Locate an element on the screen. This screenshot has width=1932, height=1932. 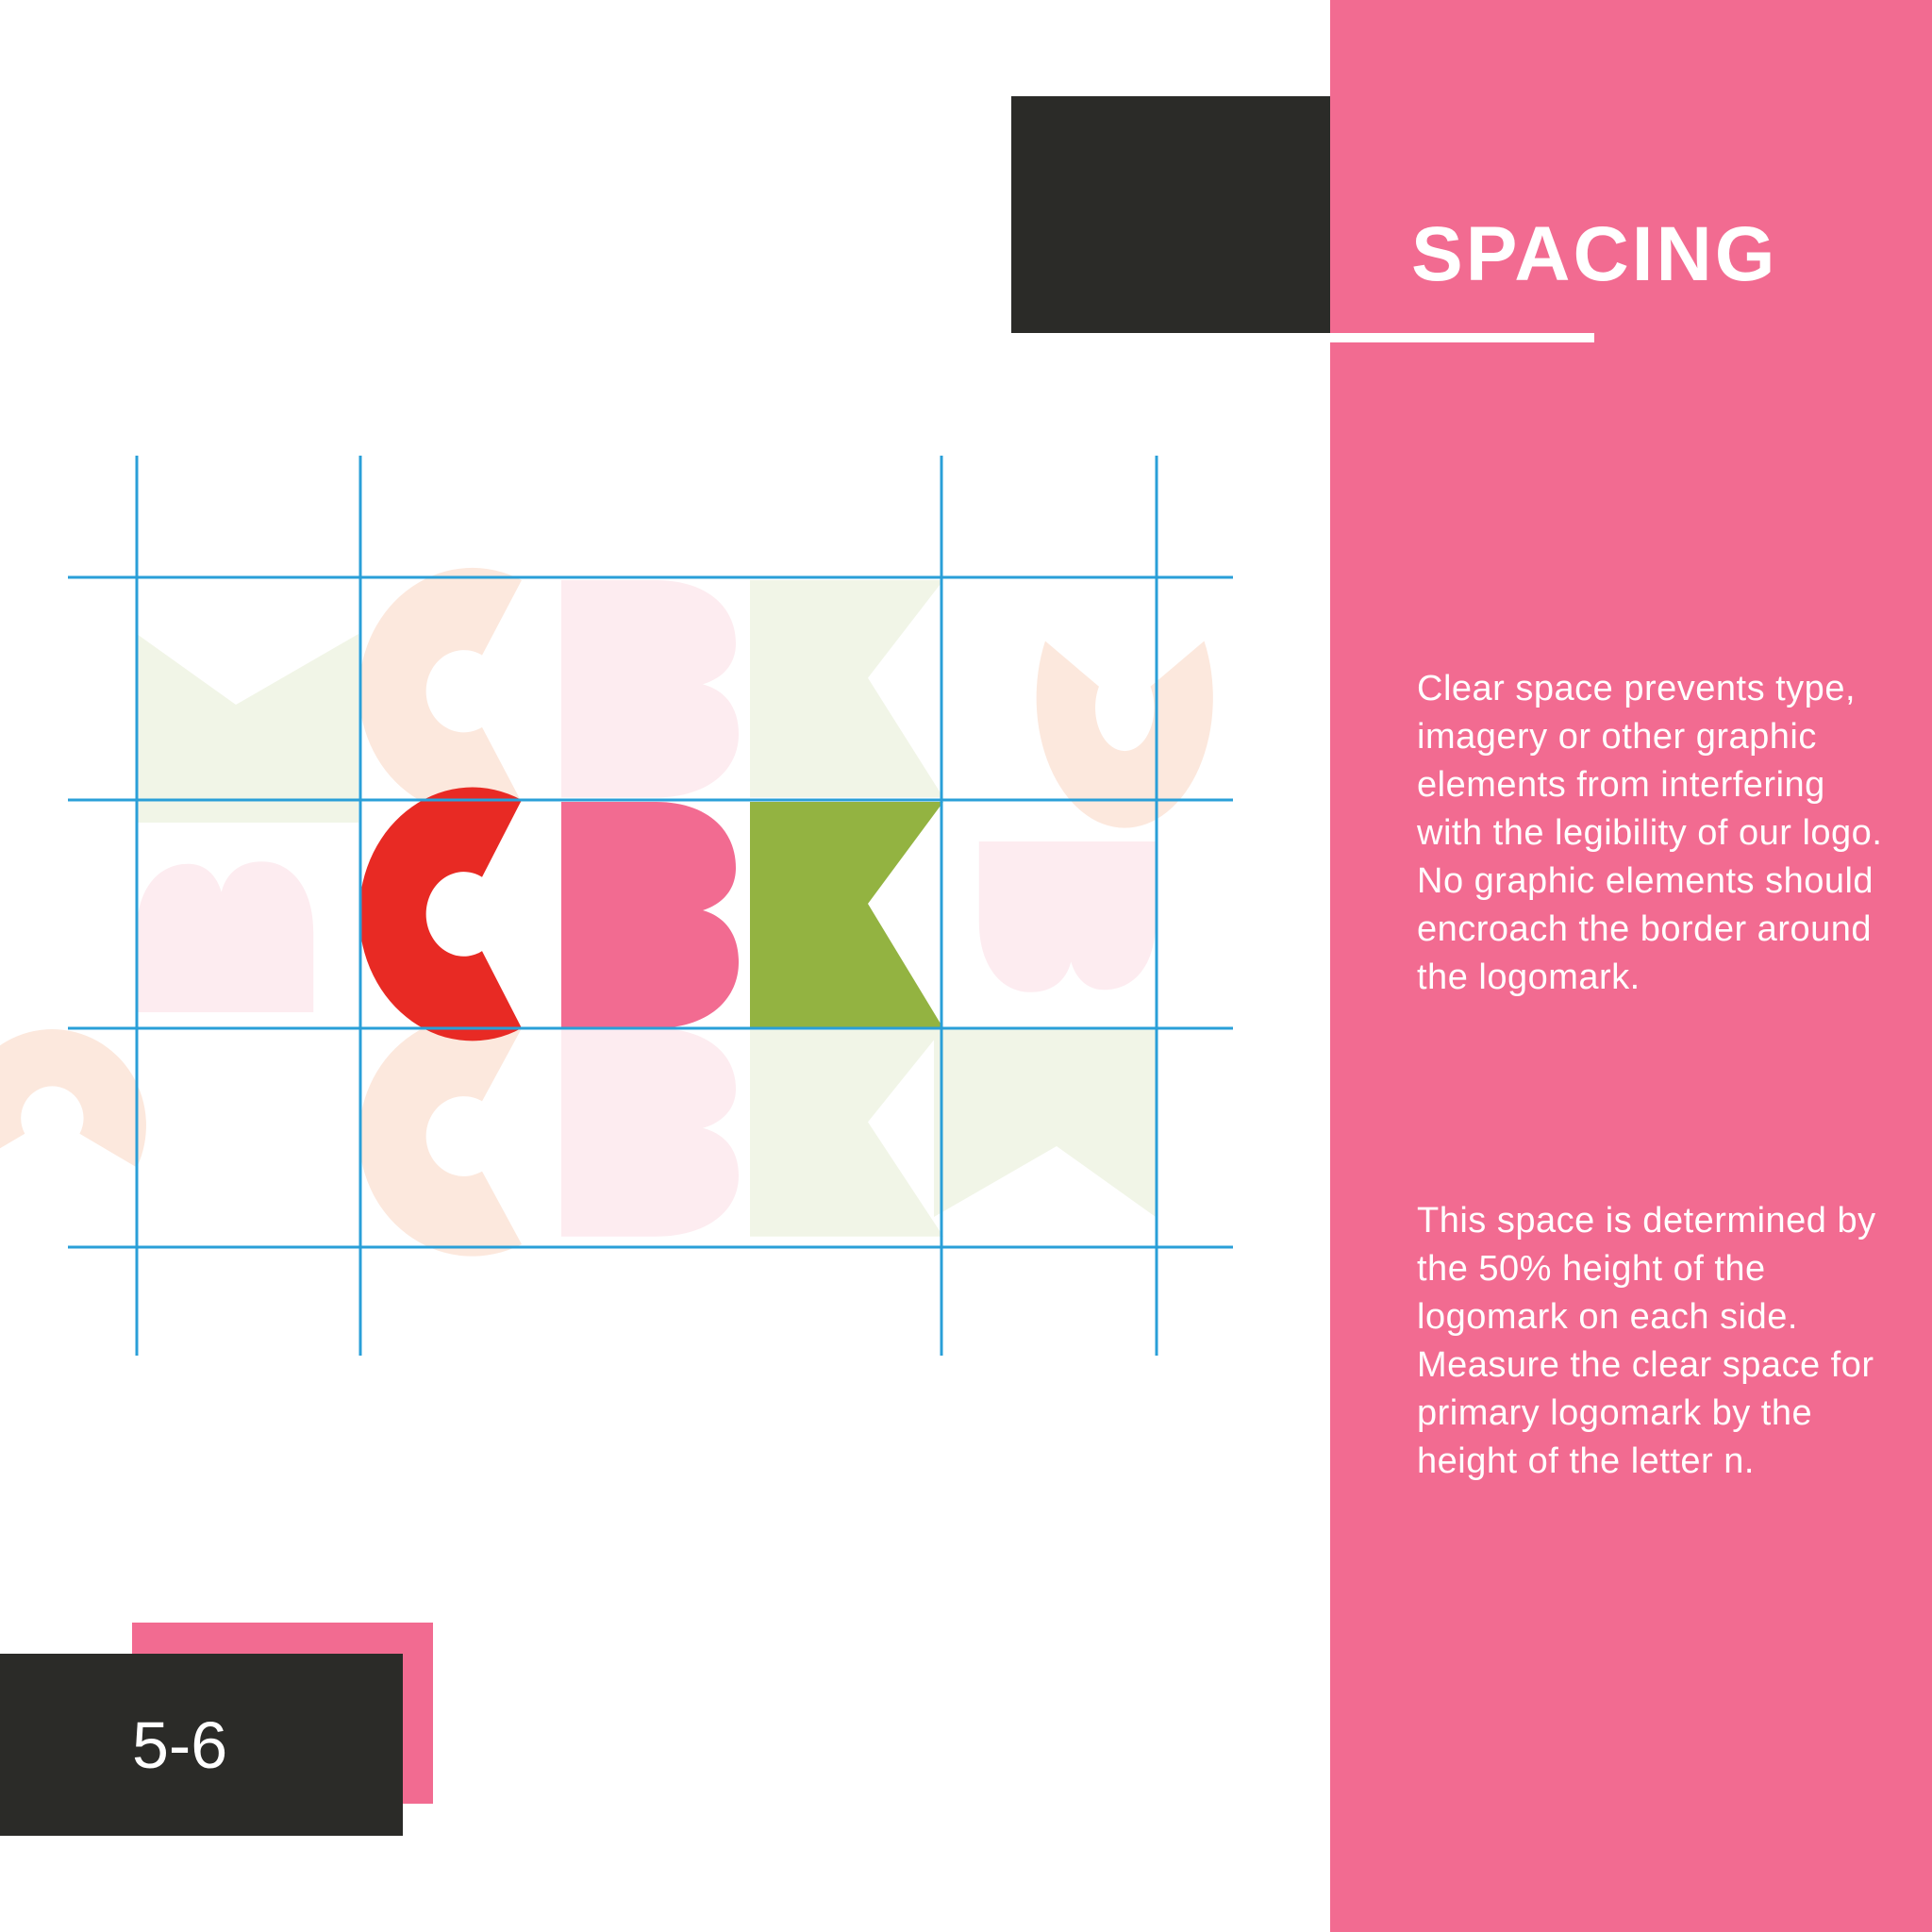
logo-letter-k is located at coordinates (846, 915).